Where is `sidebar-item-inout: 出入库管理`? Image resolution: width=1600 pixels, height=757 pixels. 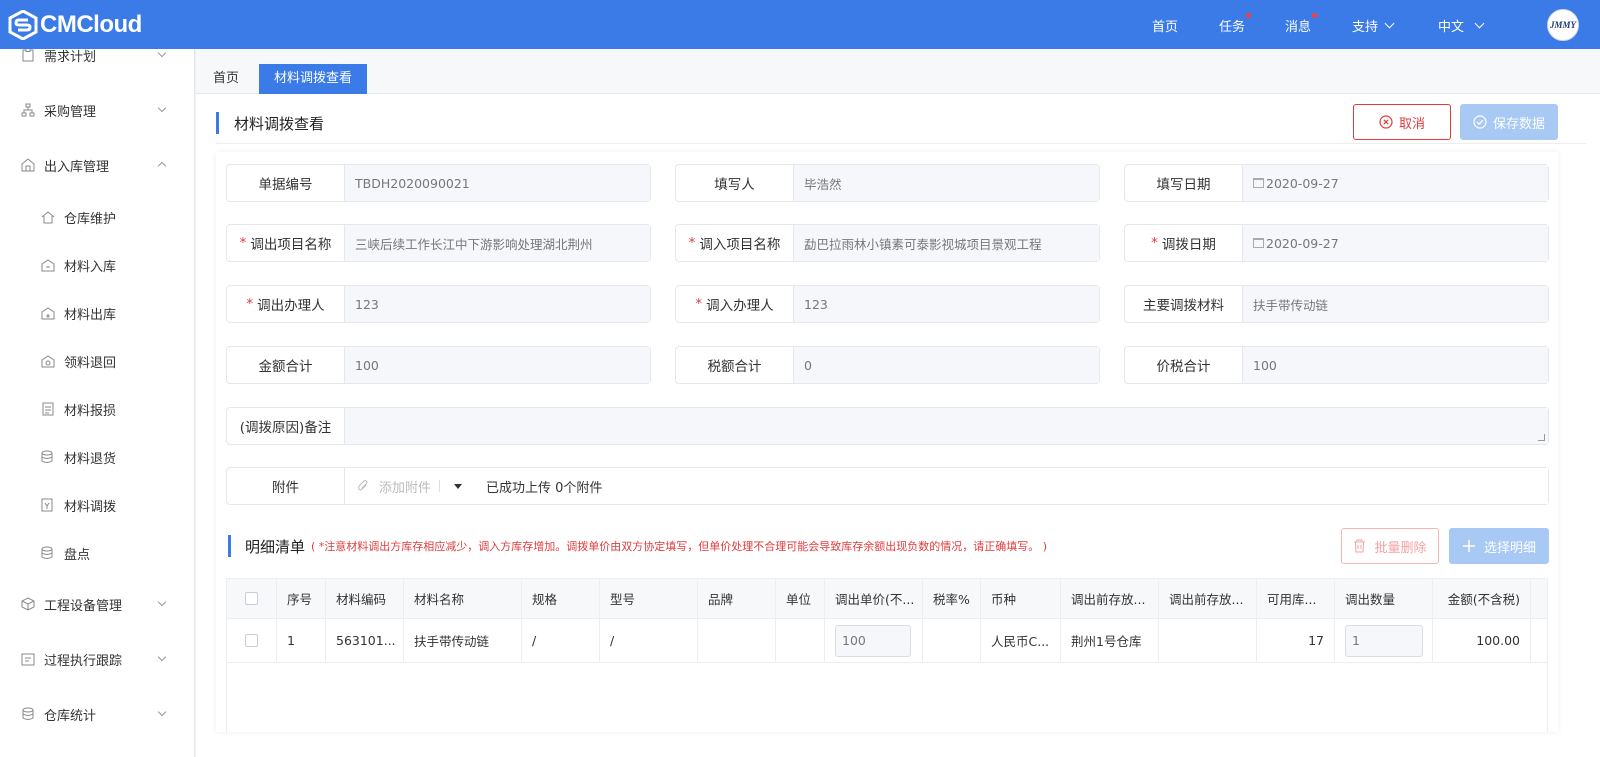
sidebar-item-inout: 出入库管理 is located at coordinates (97, 165).